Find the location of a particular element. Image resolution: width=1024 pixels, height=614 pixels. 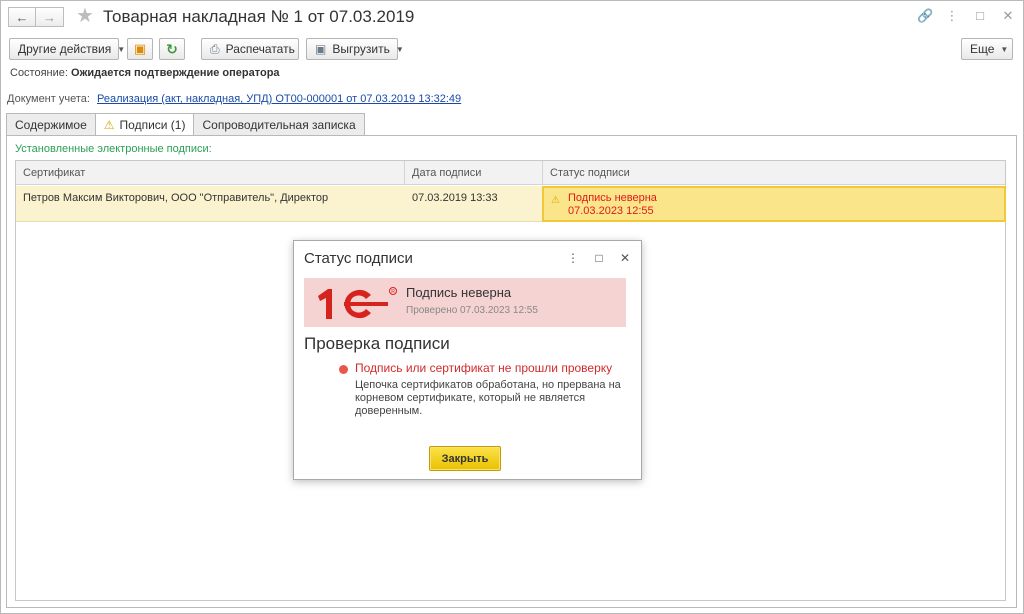

tab-label: Сопроводительная записка is located at coordinates (279, 124).